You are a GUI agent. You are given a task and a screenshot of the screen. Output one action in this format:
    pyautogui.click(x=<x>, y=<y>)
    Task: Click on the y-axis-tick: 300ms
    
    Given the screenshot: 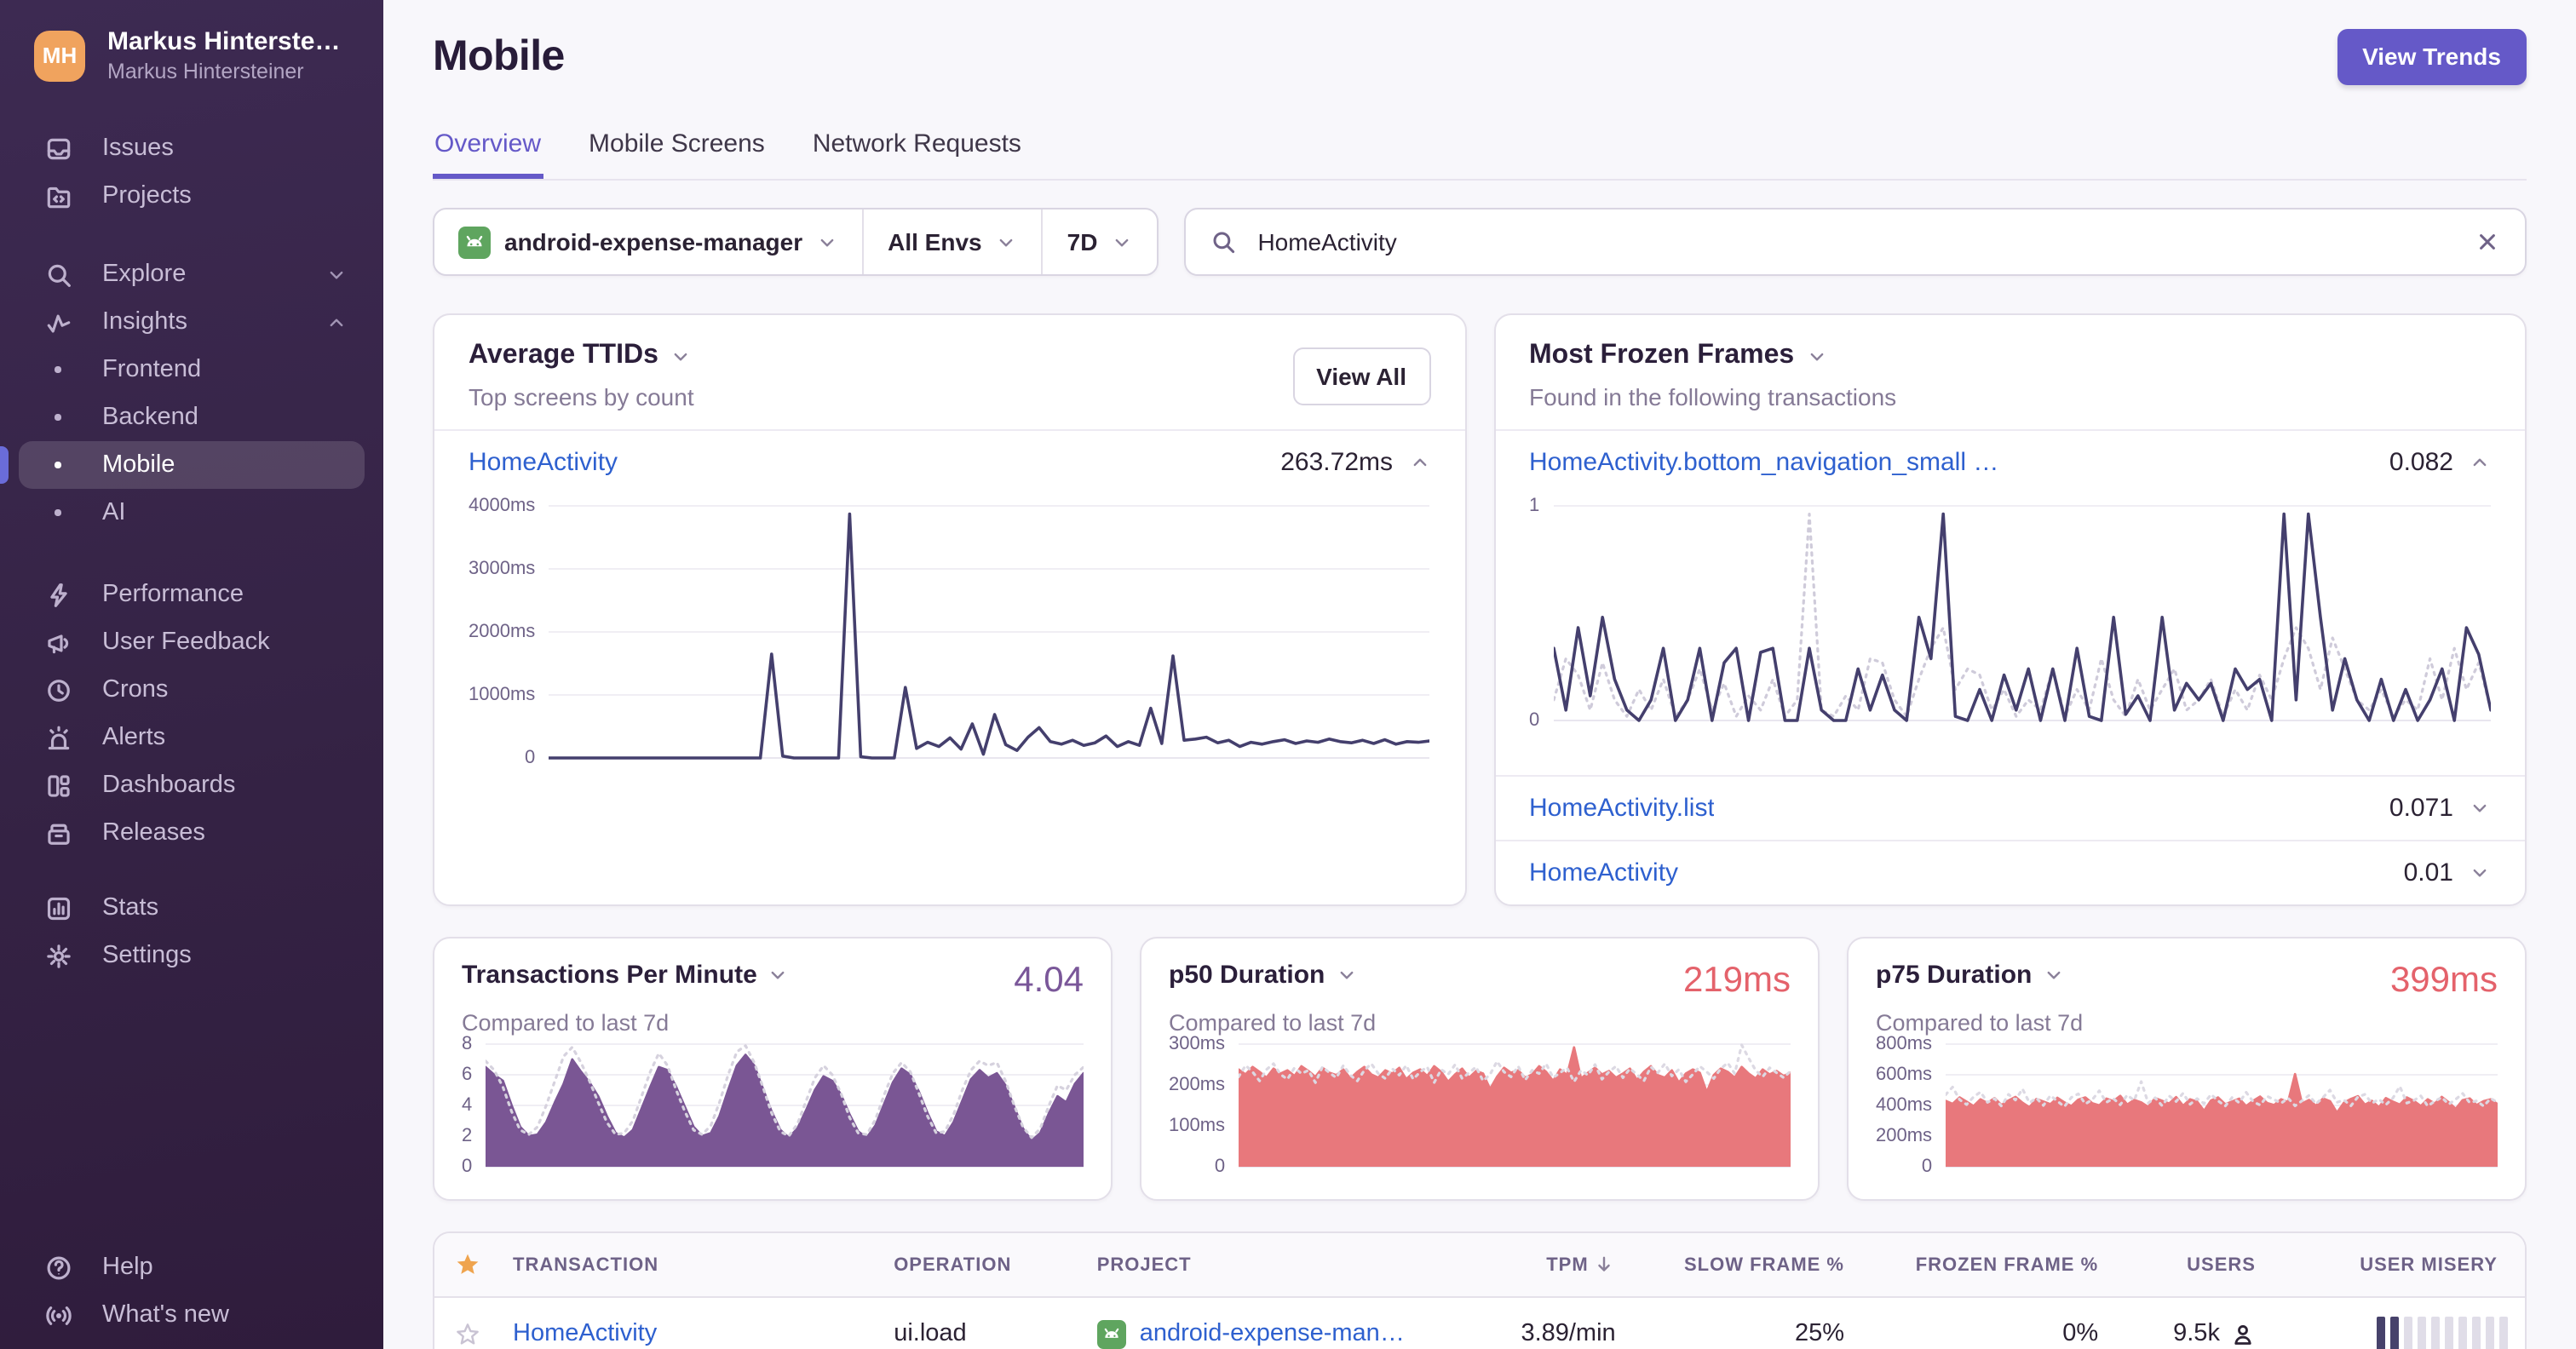 What is the action you would take?
    pyautogui.click(x=1197, y=1044)
    